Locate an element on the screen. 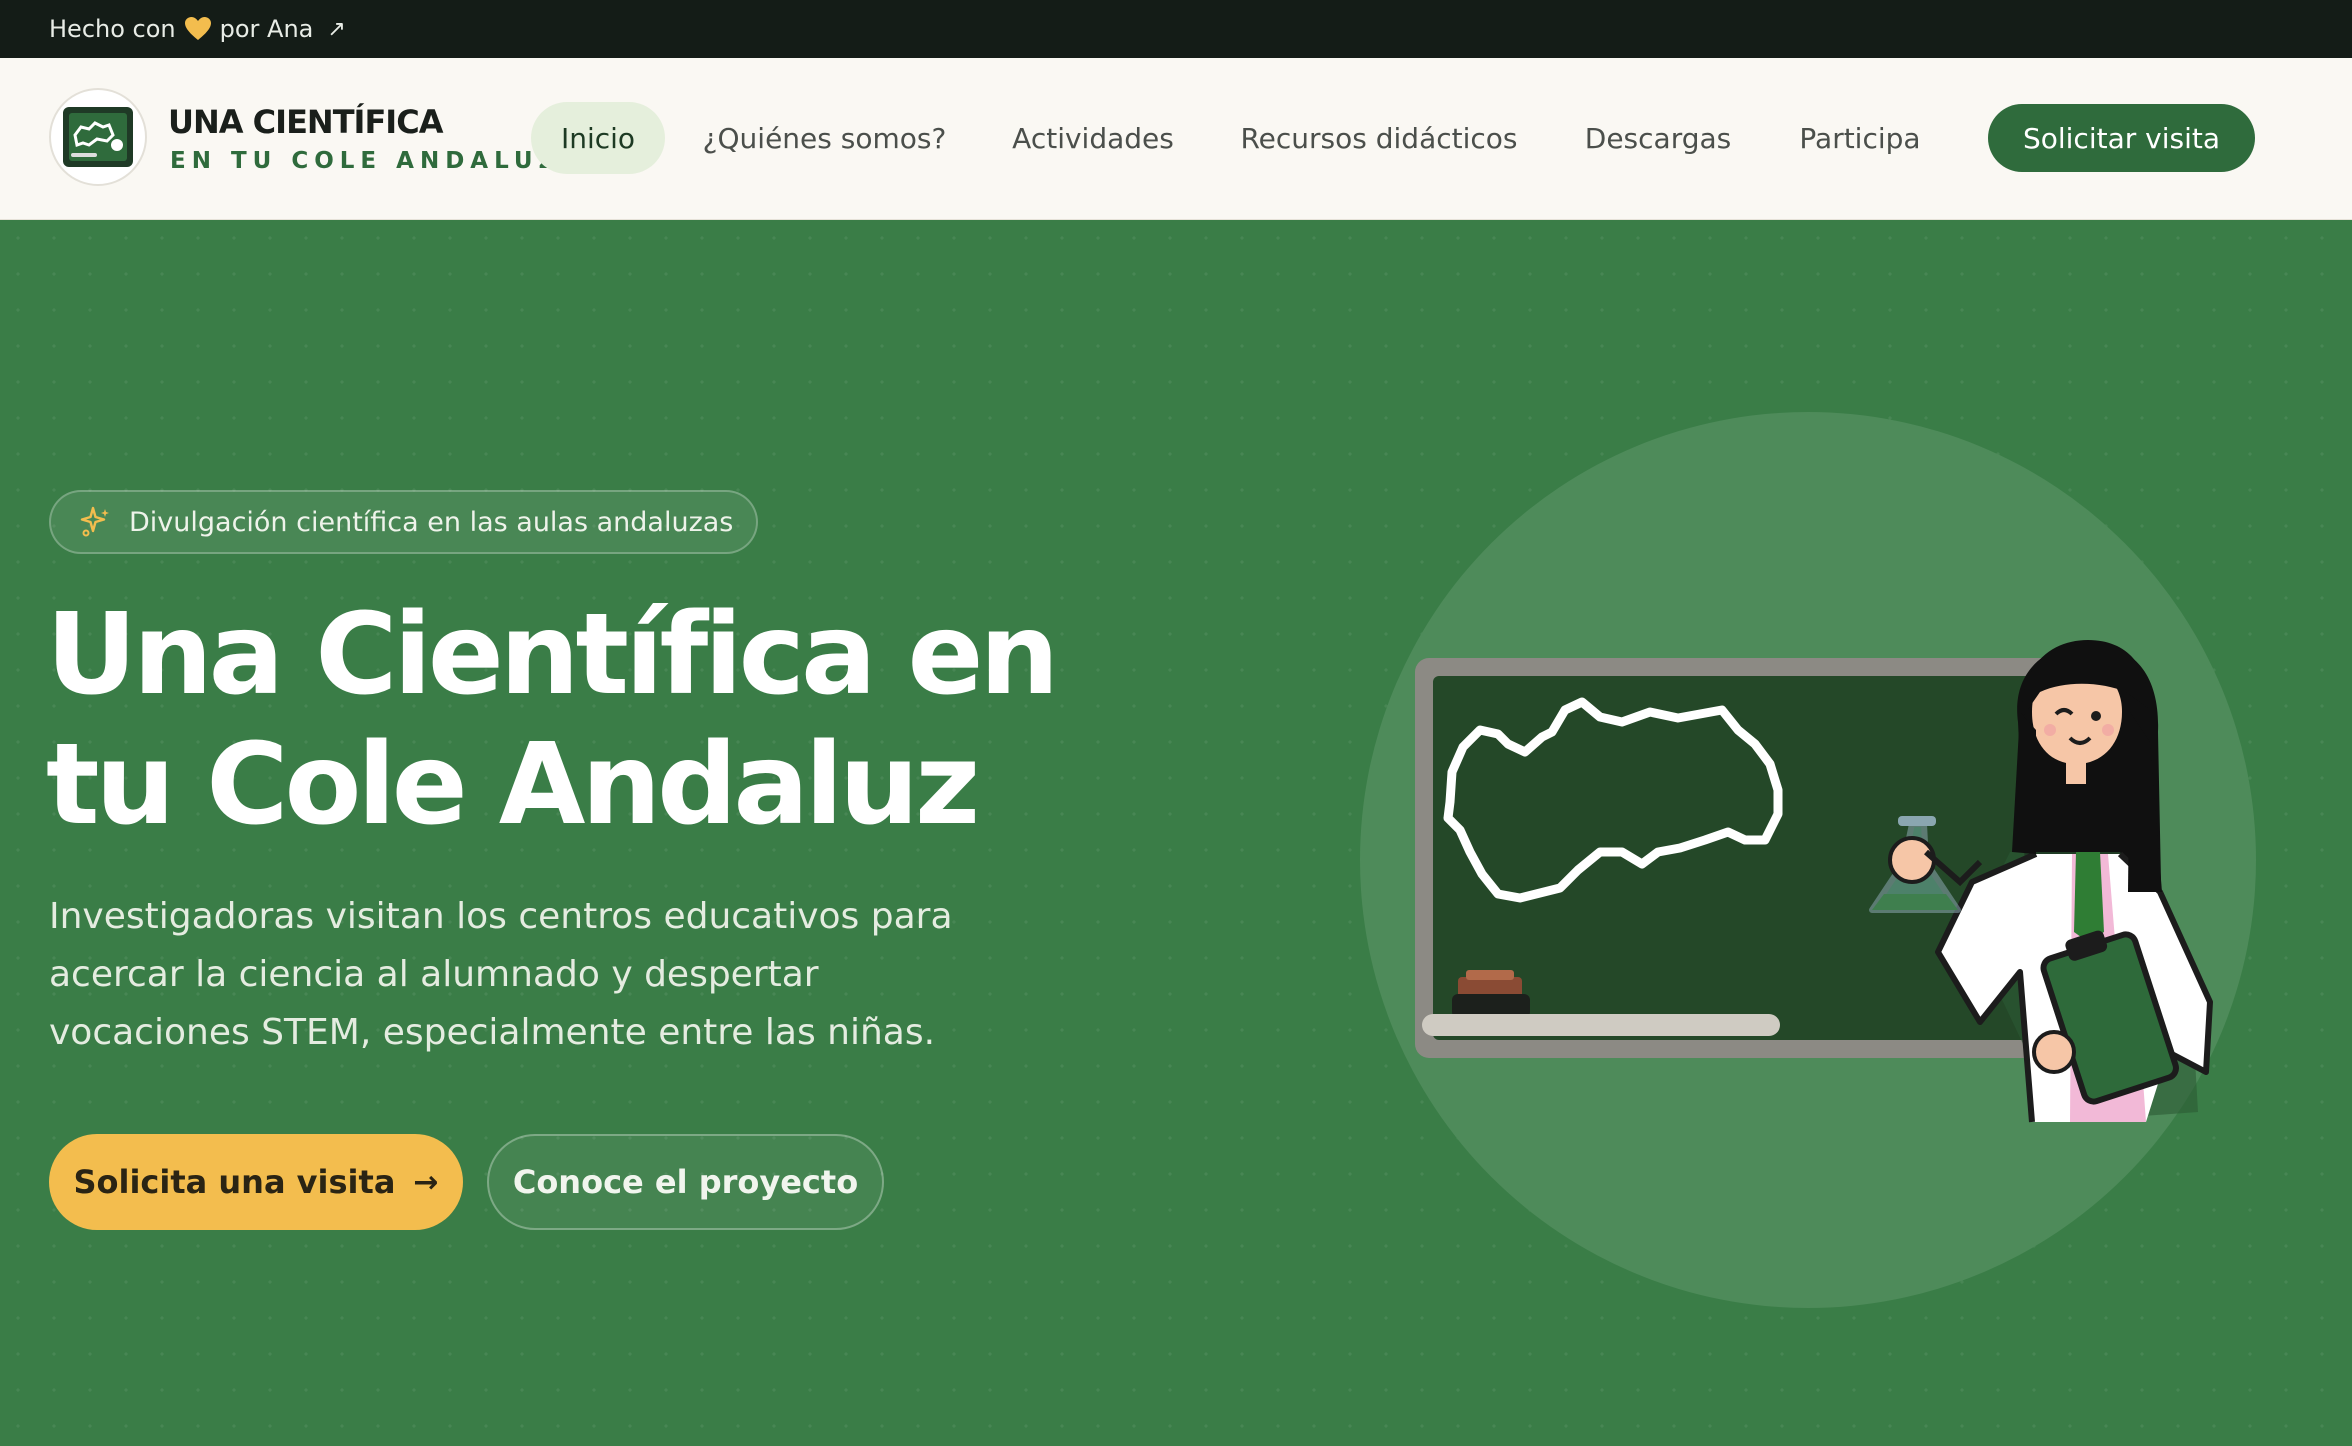 The height and width of the screenshot is (1446, 2352). chalkboard-logo-icon is located at coordinates (98, 137).